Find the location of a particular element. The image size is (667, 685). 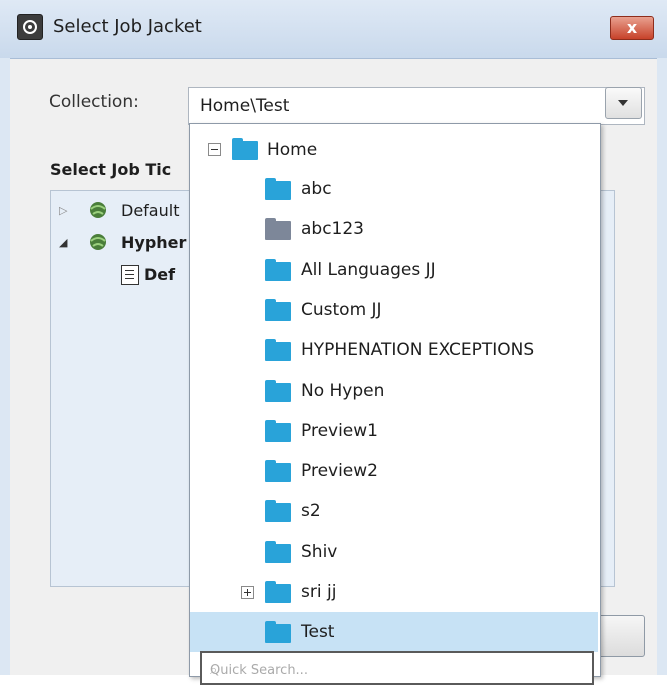

dropdown-item-folder: abc123 is located at coordinates (394, 229).